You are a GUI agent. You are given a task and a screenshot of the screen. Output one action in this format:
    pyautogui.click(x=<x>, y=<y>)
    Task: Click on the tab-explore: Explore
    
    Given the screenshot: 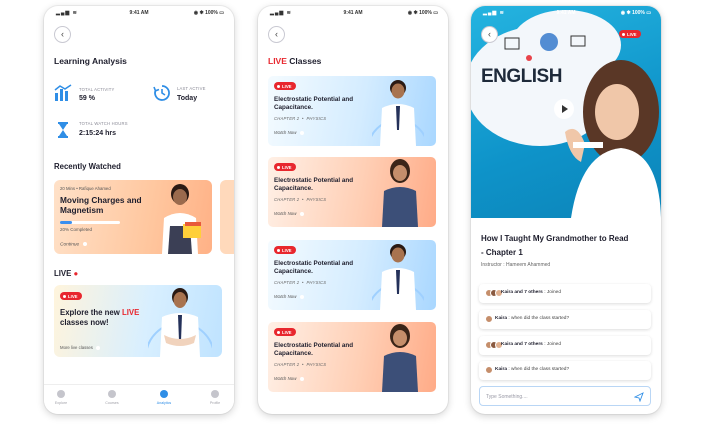 What is the action you would take?
    pyautogui.click(x=61, y=397)
    